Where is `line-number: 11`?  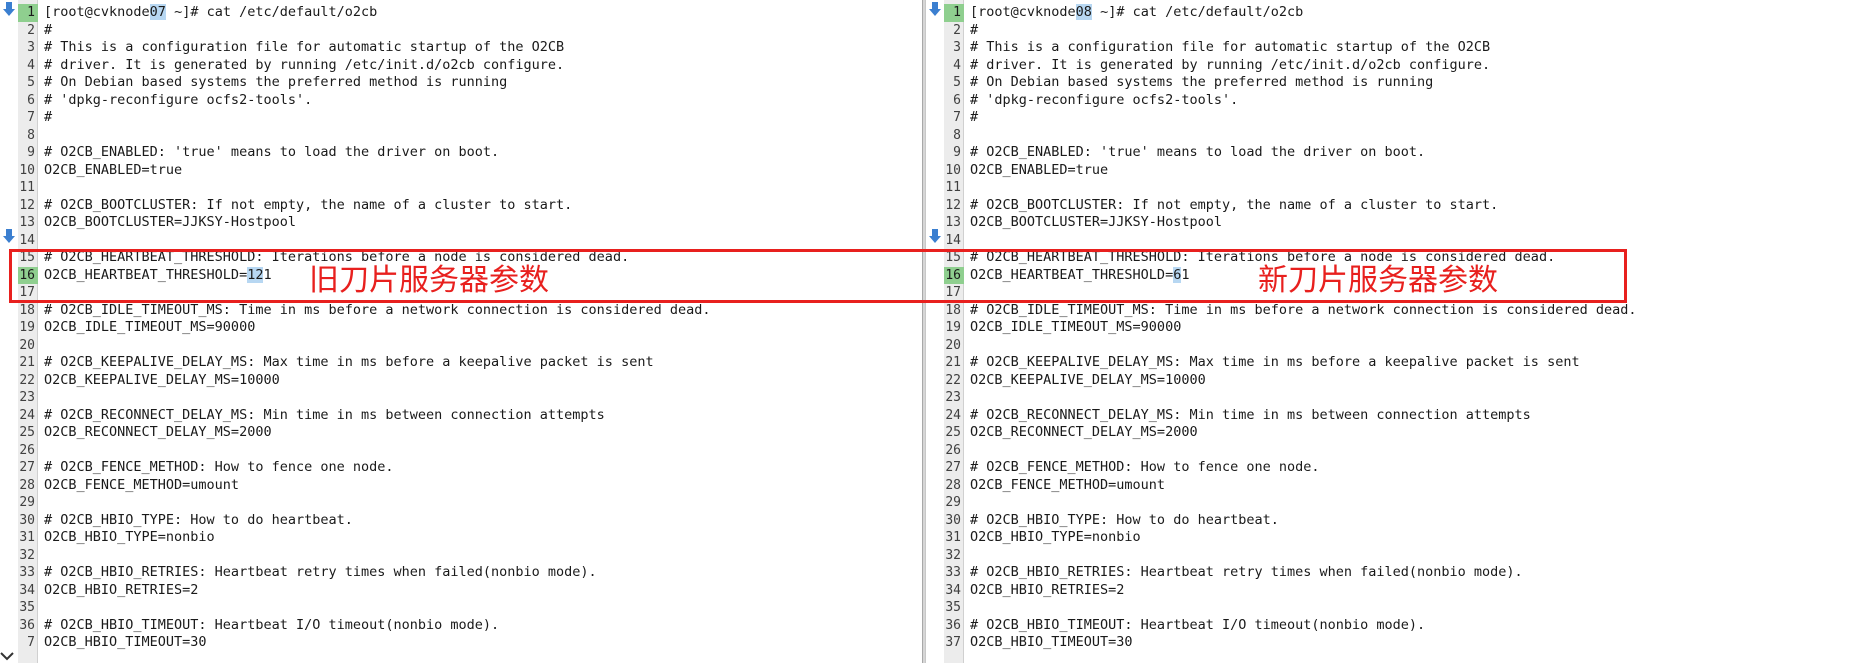
line-number: 11 is located at coordinates (953, 187).